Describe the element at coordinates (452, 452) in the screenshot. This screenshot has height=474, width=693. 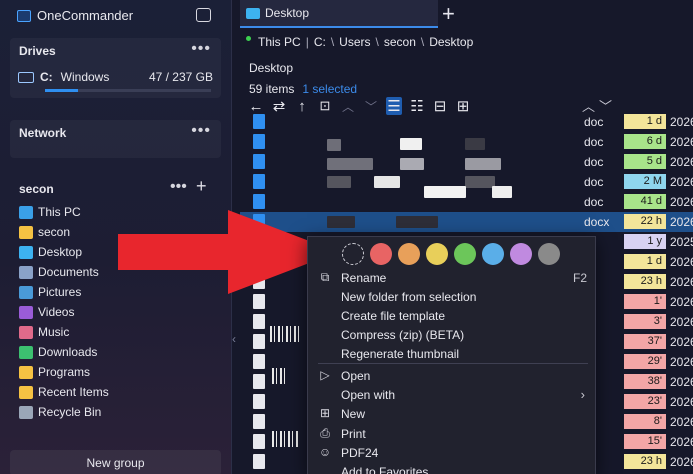
I see `menu-item-pdf24: ☺ PDF24` at that location.